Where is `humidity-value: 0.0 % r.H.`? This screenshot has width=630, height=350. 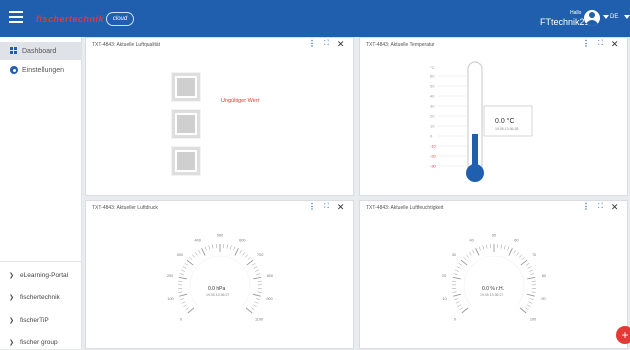
humidity-value: 0.0 % r.H. is located at coordinates (493, 289).